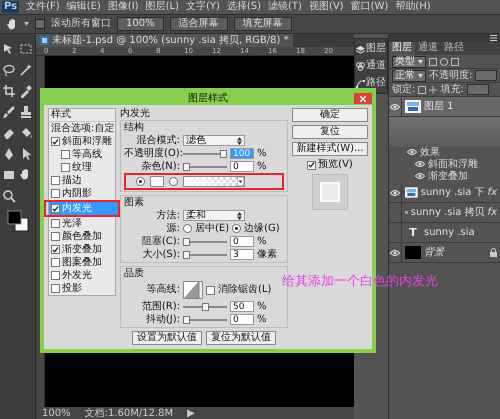 The height and width of the screenshot is (419, 500). Describe the element at coordinates (199, 24) in the screenshot. I see `toolbar-button: 适合屏幕` at that location.